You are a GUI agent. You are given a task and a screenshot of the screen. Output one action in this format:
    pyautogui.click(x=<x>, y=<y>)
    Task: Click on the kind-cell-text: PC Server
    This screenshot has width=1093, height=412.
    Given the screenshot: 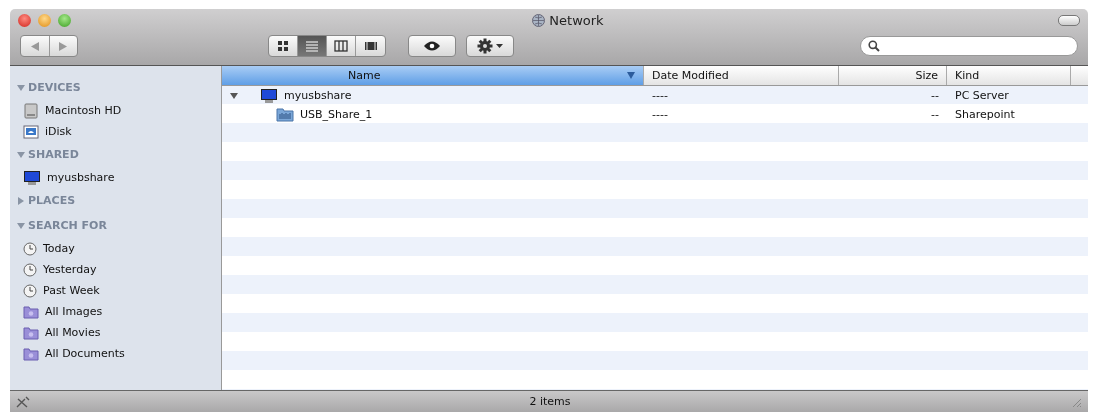 What is the action you would take?
    pyautogui.click(x=982, y=95)
    